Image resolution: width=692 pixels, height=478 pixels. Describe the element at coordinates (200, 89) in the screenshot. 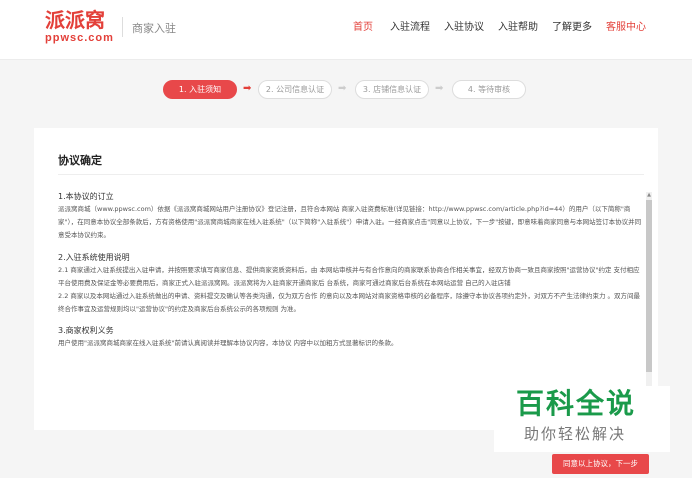

I see `step-entry-notice: 1. 入驻须知` at that location.